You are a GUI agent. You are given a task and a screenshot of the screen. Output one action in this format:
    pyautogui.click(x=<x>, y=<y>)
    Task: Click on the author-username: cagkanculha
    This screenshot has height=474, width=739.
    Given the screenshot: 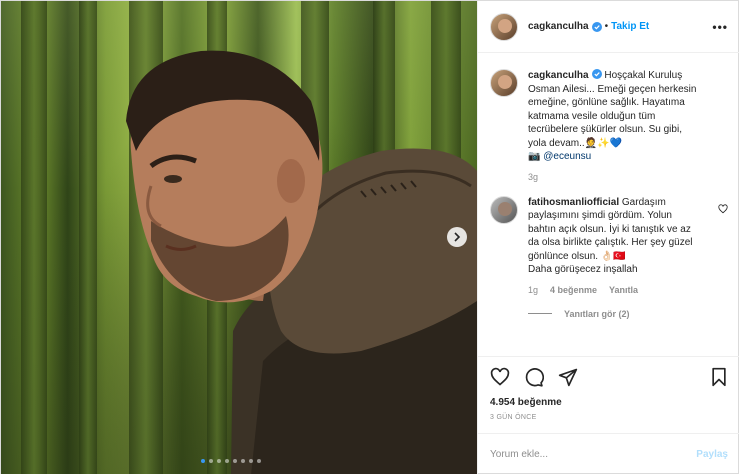 What is the action you would take?
    pyautogui.click(x=558, y=26)
    